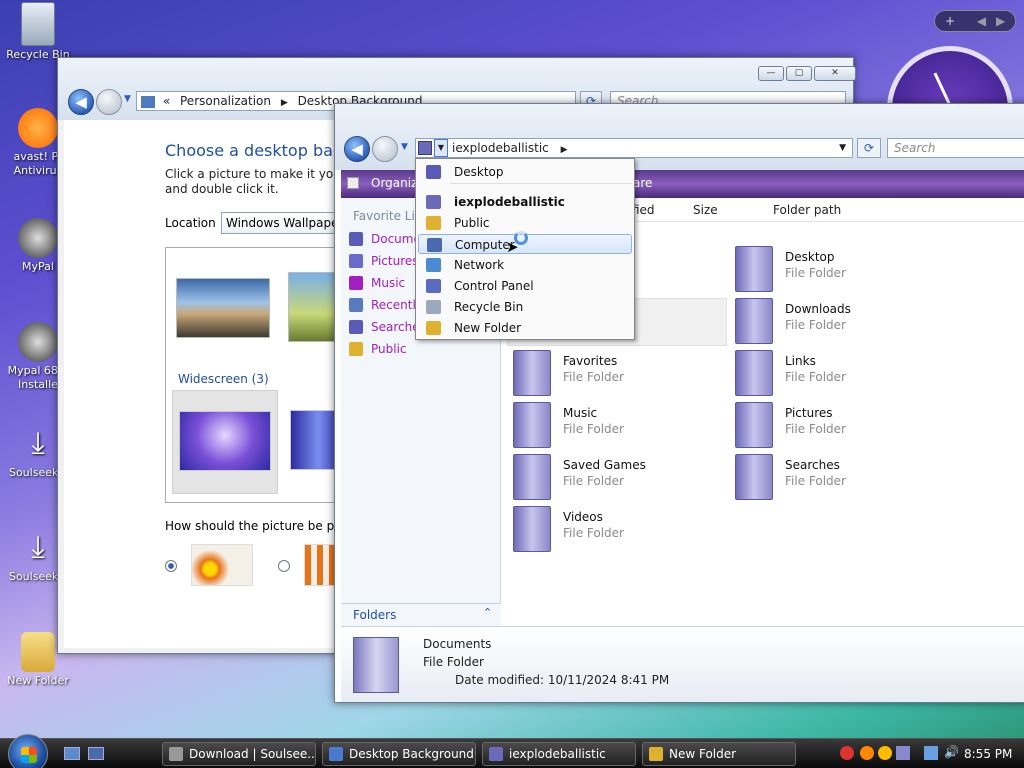  I want to click on menu-item: Control Panel, so click(525, 286).